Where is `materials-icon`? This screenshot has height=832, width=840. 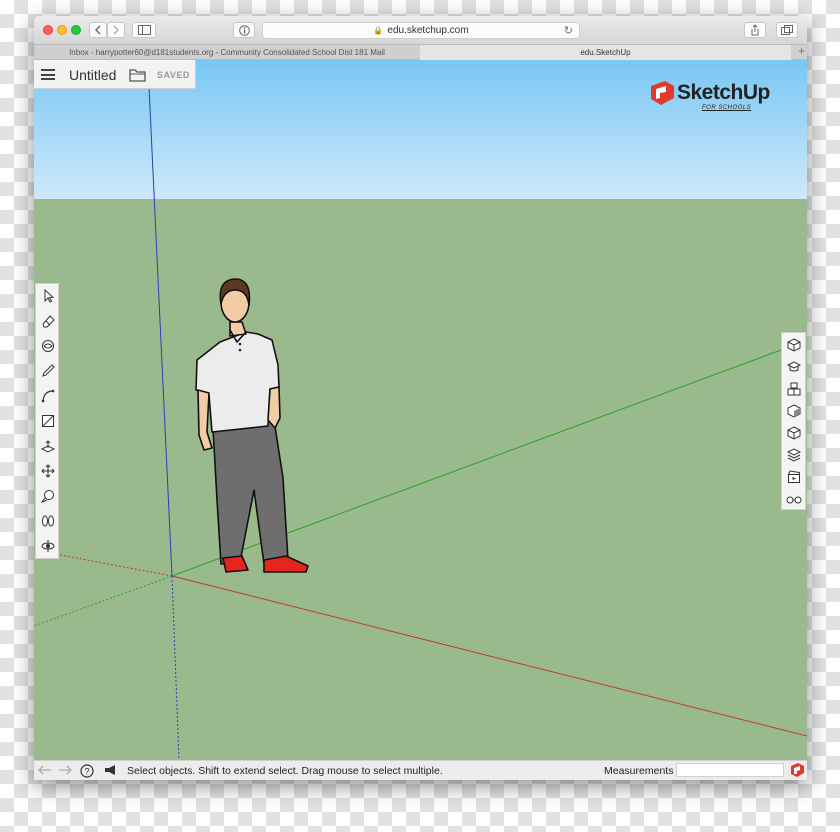 materials-icon is located at coordinates (794, 411).